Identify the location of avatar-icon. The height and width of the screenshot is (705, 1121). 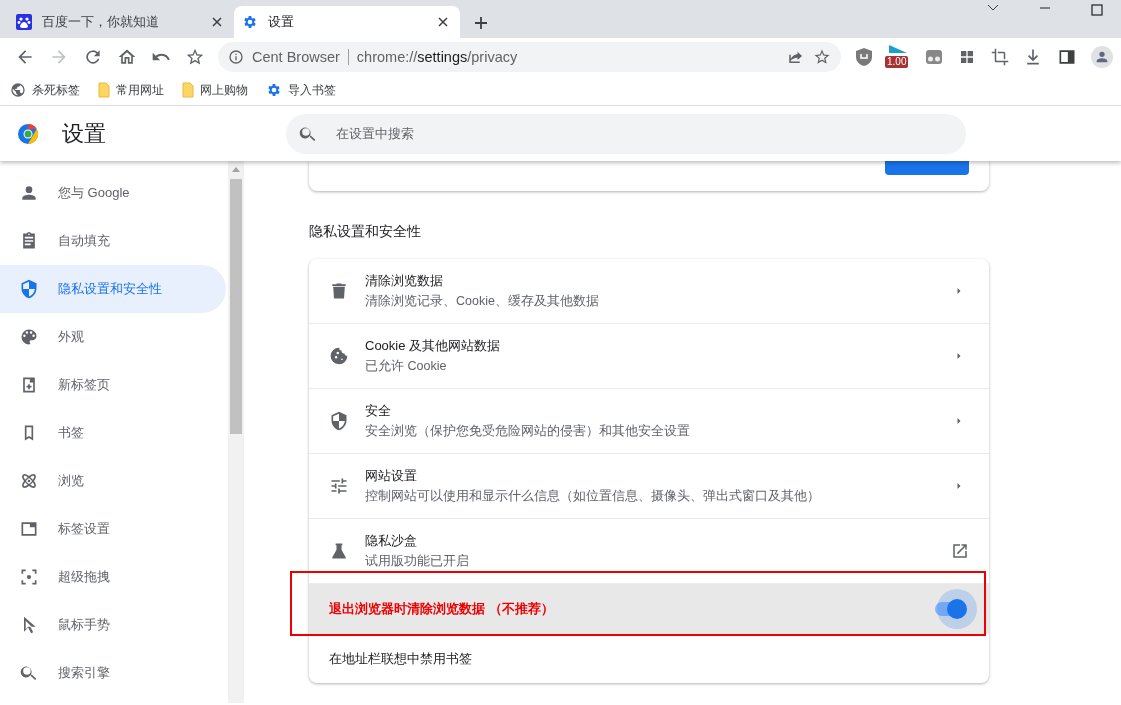
(1102, 56).